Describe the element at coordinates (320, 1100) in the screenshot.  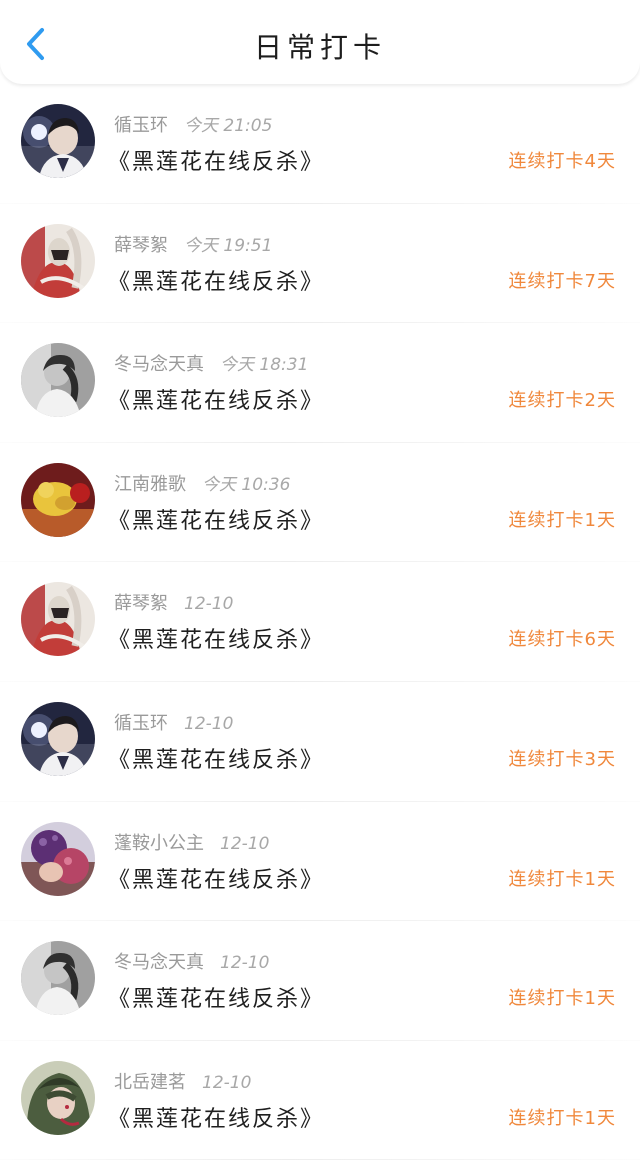
I see `checkin-row: 北岳建茗 12-10 《黑莲花在线反杀》 连续打卡1天` at that location.